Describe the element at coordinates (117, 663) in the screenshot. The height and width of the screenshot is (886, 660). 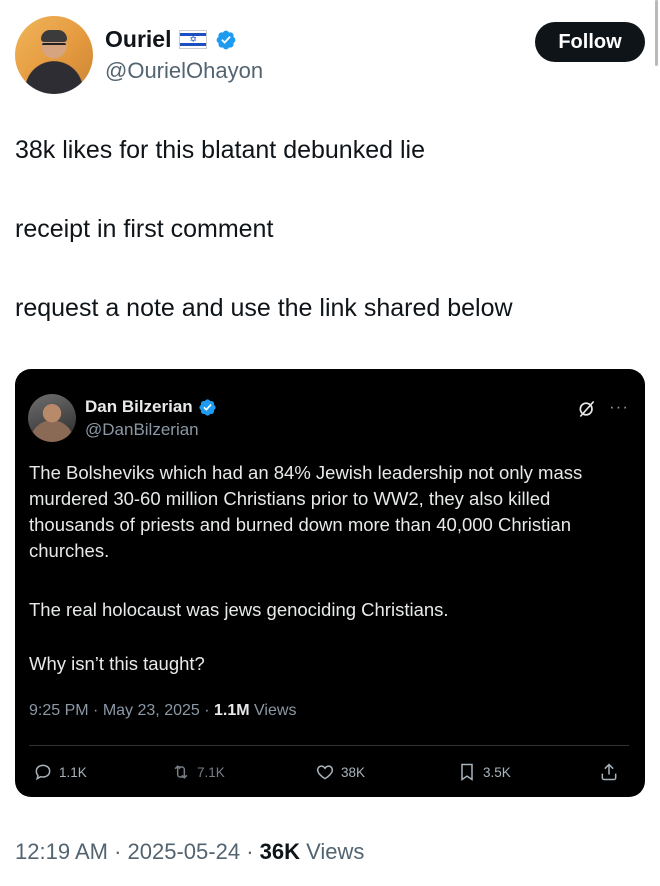
I see `quoted-paragraph: Why isn’t this taught?` at that location.